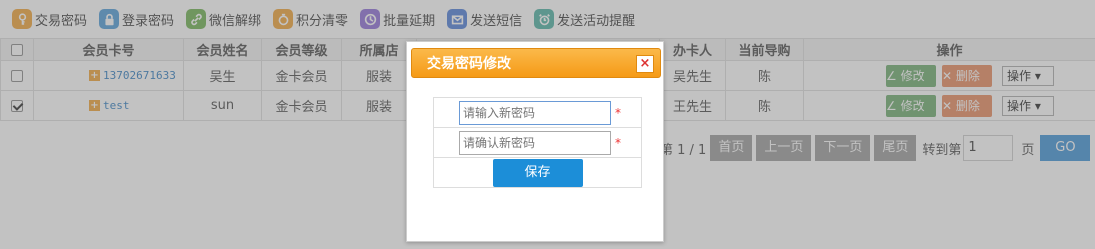 This screenshot has height=249, width=1095. I want to click on modal-header: 交易密码修改 ×, so click(536, 63).